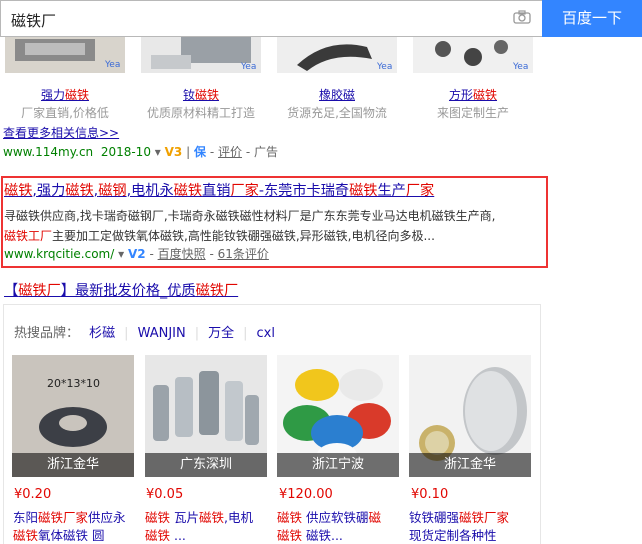 The height and width of the screenshot is (544, 642). Describe the element at coordinates (48, 152) in the screenshot. I see `ad-url: www.114my.cn` at that location.